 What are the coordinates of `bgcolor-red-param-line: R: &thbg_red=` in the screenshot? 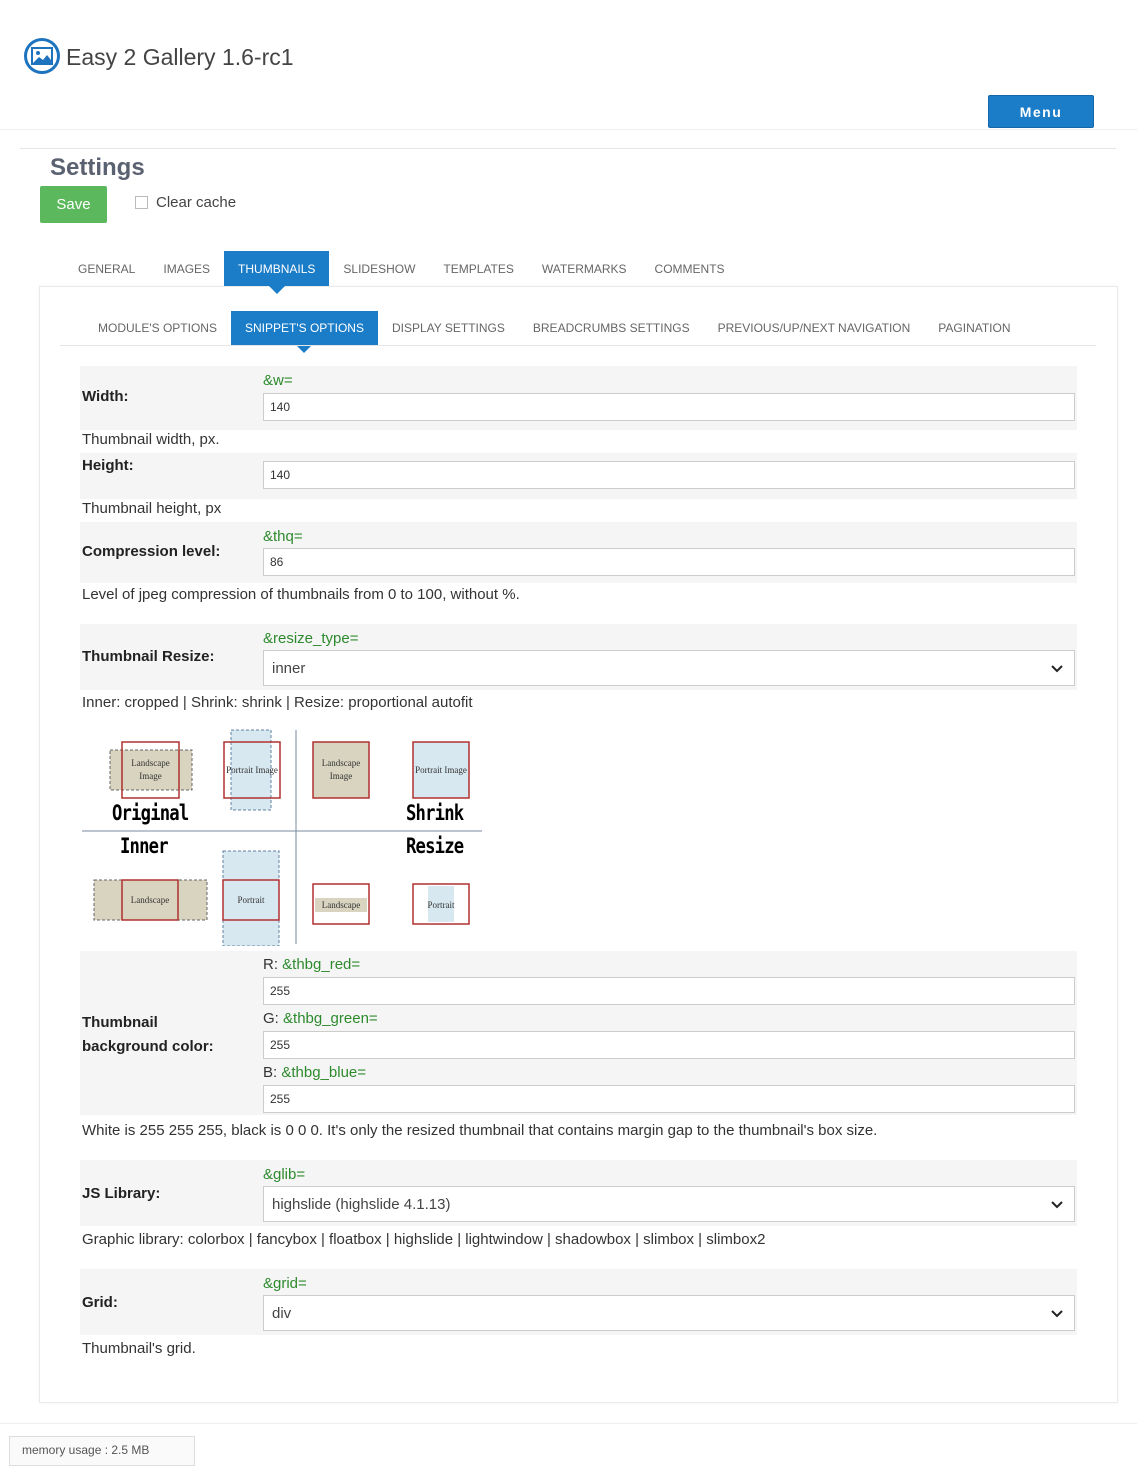 It's located at (311, 964).